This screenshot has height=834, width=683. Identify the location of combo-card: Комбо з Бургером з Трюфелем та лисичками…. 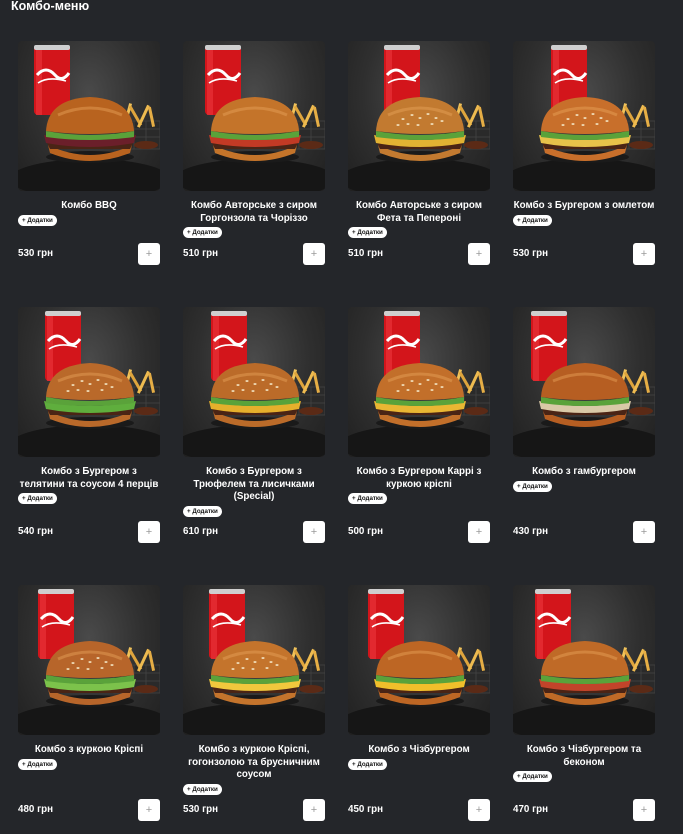
(254, 429).